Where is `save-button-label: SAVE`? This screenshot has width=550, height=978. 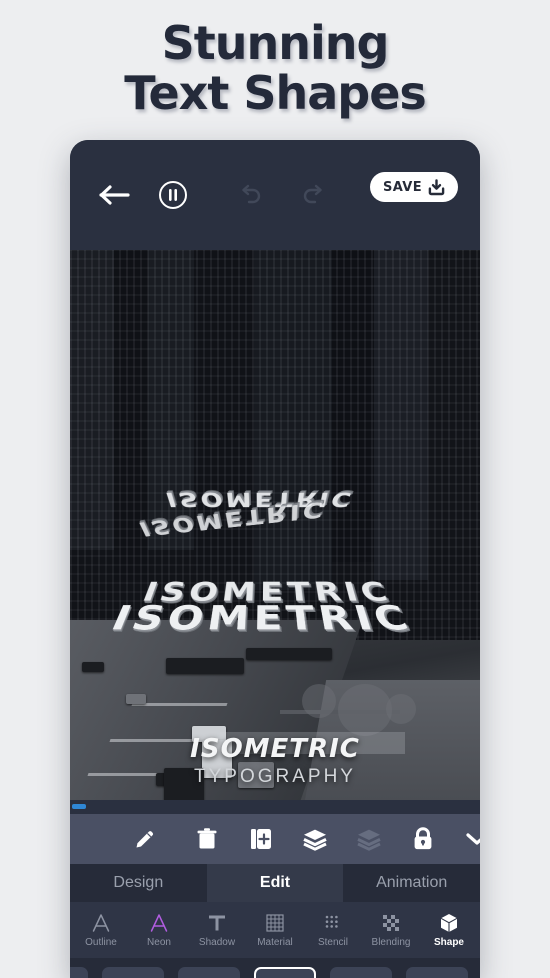 save-button-label: SAVE is located at coordinates (402, 187).